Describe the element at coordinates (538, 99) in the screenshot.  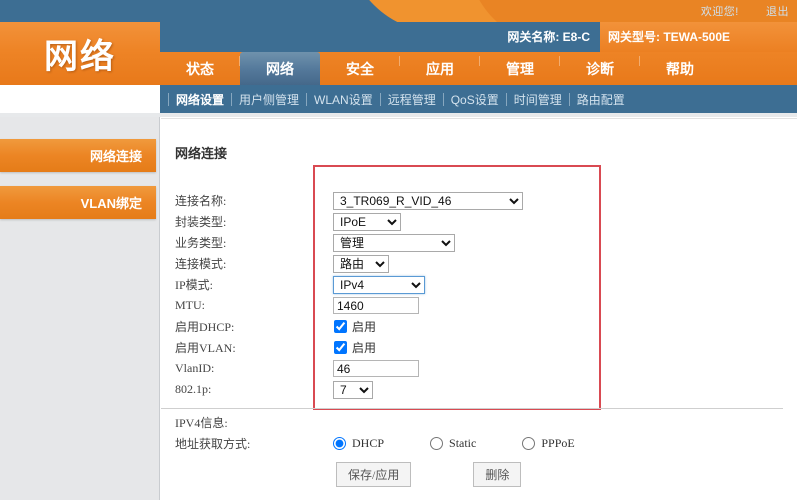
I see `subnav-item-time-management: 时间管理` at that location.